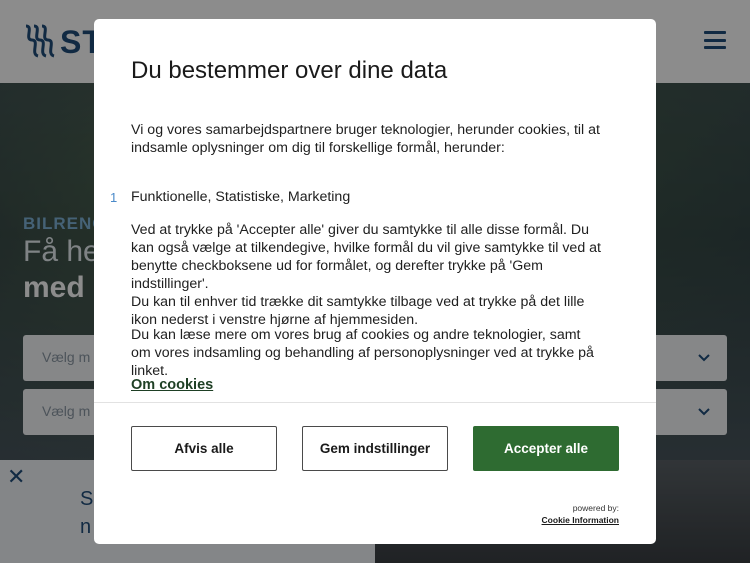  What do you see at coordinates (241, 197) in the screenshot?
I see `purposes-list: Funktionelle, Statistiske, Marketing` at bounding box center [241, 197].